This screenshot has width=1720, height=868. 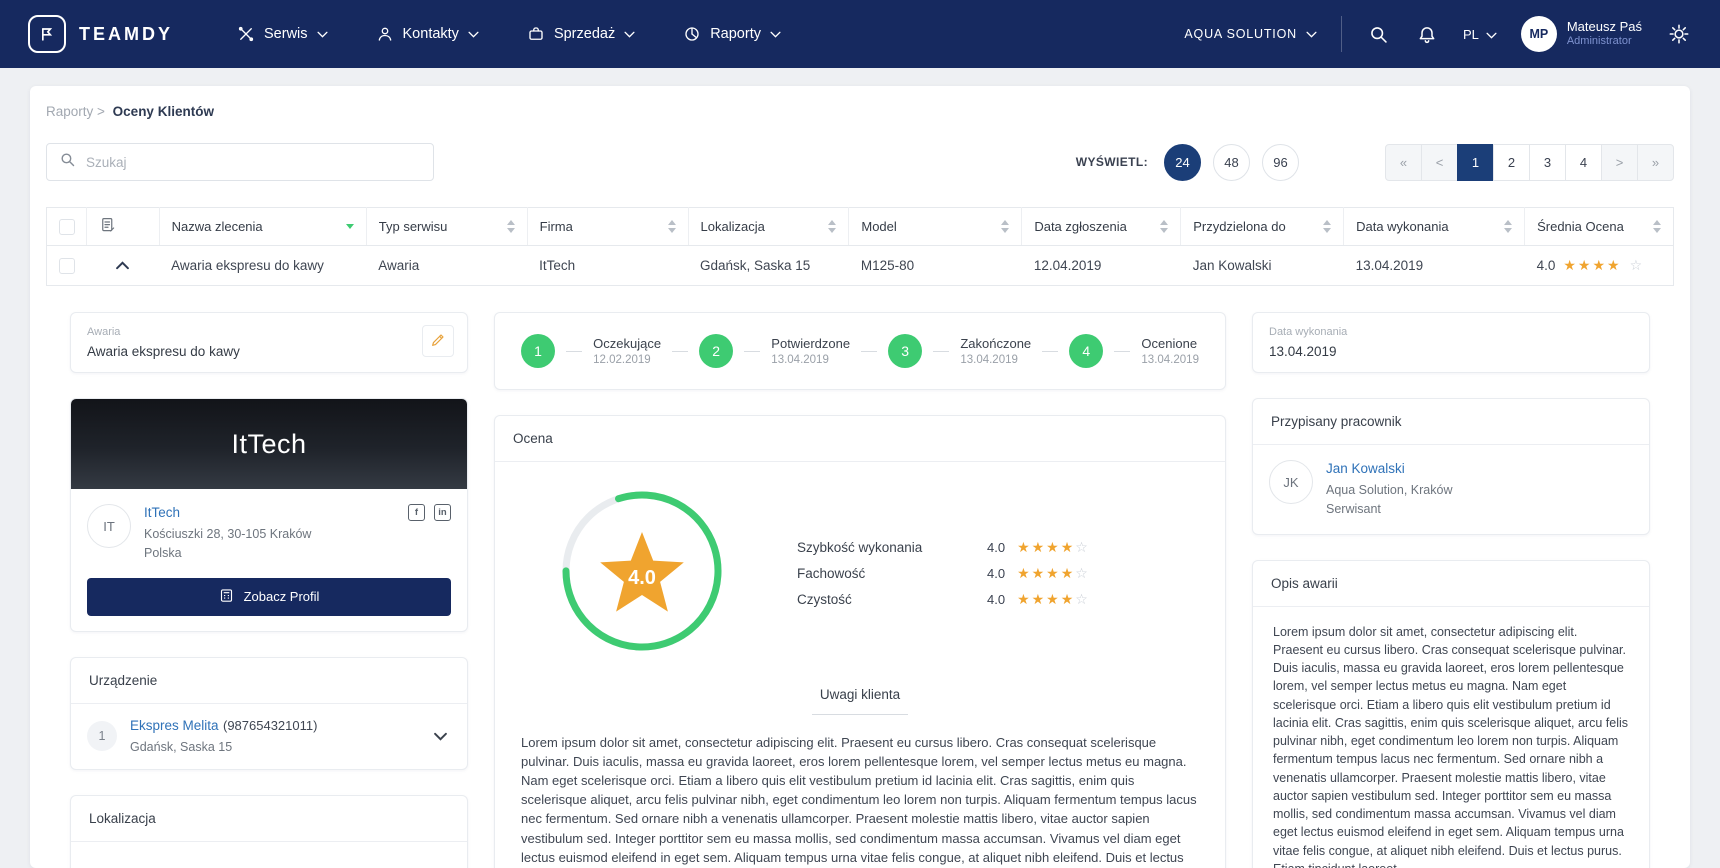 I want to click on menu-item-sprzedaz: Sprzedaż, so click(x=581, y=34).